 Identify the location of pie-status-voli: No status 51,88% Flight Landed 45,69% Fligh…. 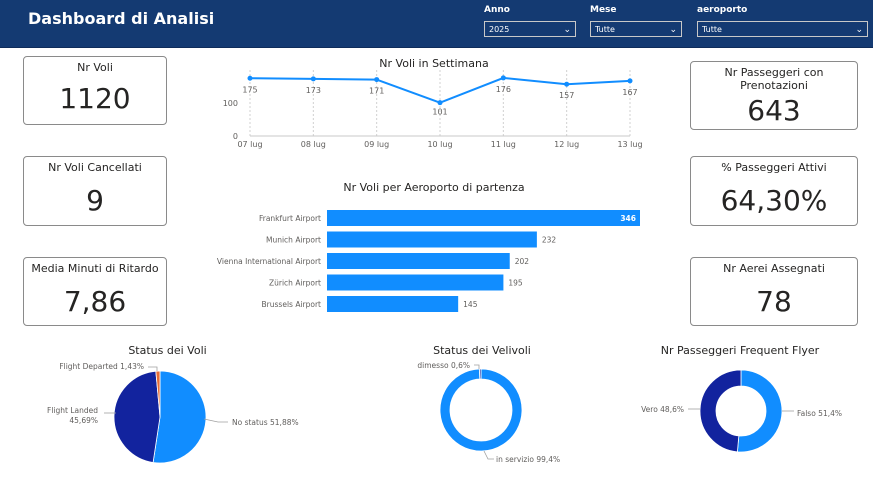
(165, 412).